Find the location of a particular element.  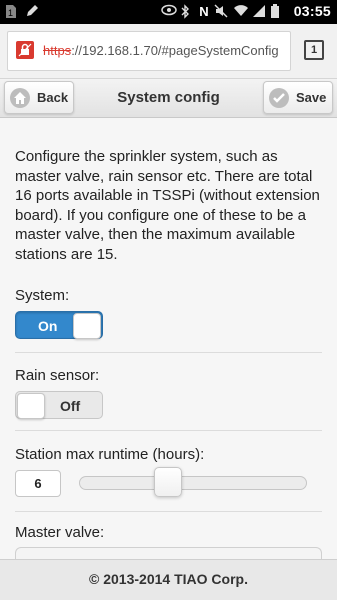

browser-toolbar: https://192.168.1.70/#pageSystemConfig 1 is located at coordinates (168, 51).